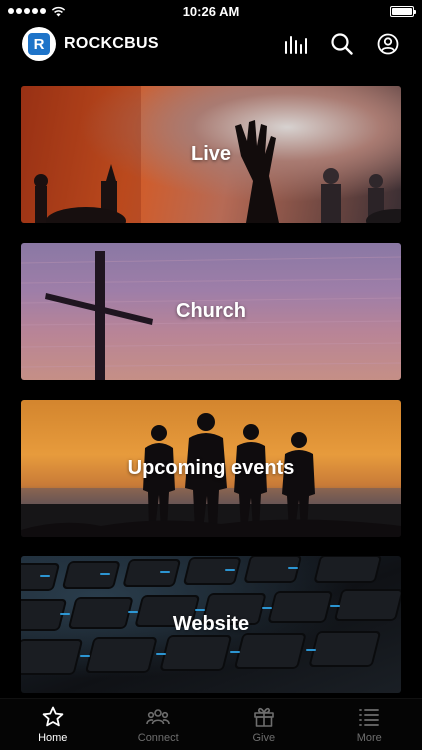 The height and width of the screenshot is (750, 422). I want to click on tab-home: Home, so click(53, 724).